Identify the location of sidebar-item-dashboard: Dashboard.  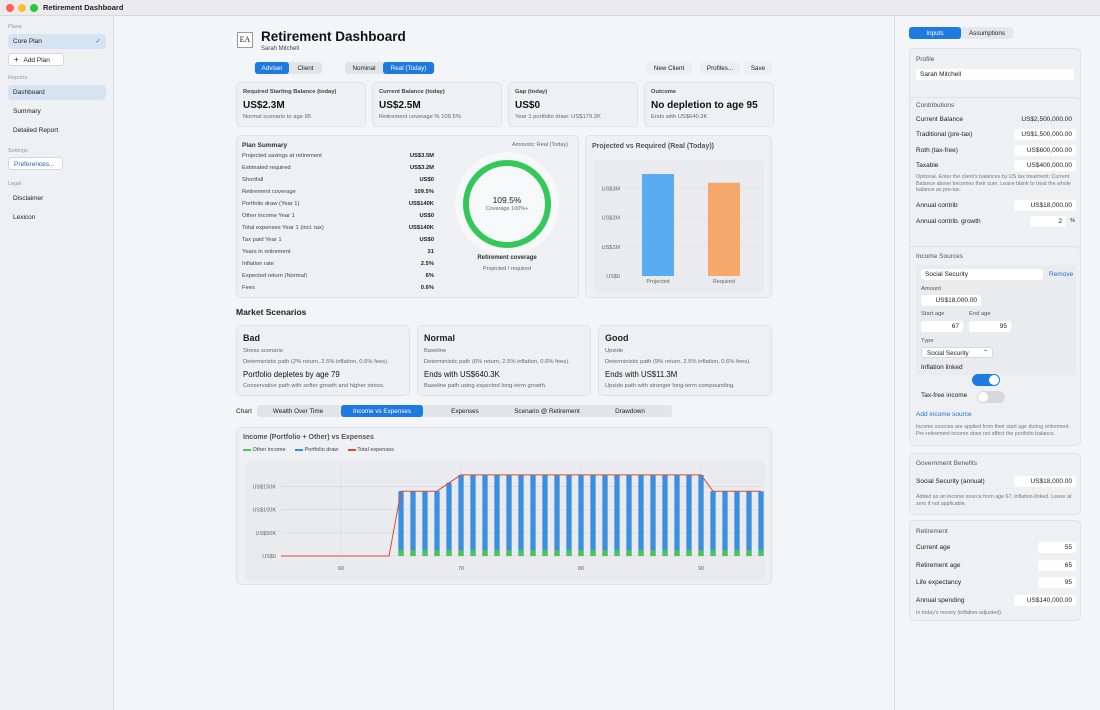
(57, 92).